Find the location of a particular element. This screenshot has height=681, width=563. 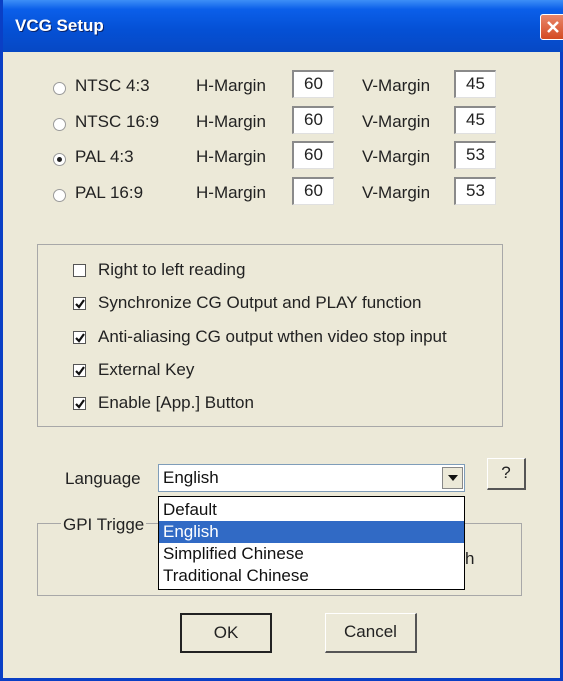

help-button: ? is located at coordinates (506, 474).